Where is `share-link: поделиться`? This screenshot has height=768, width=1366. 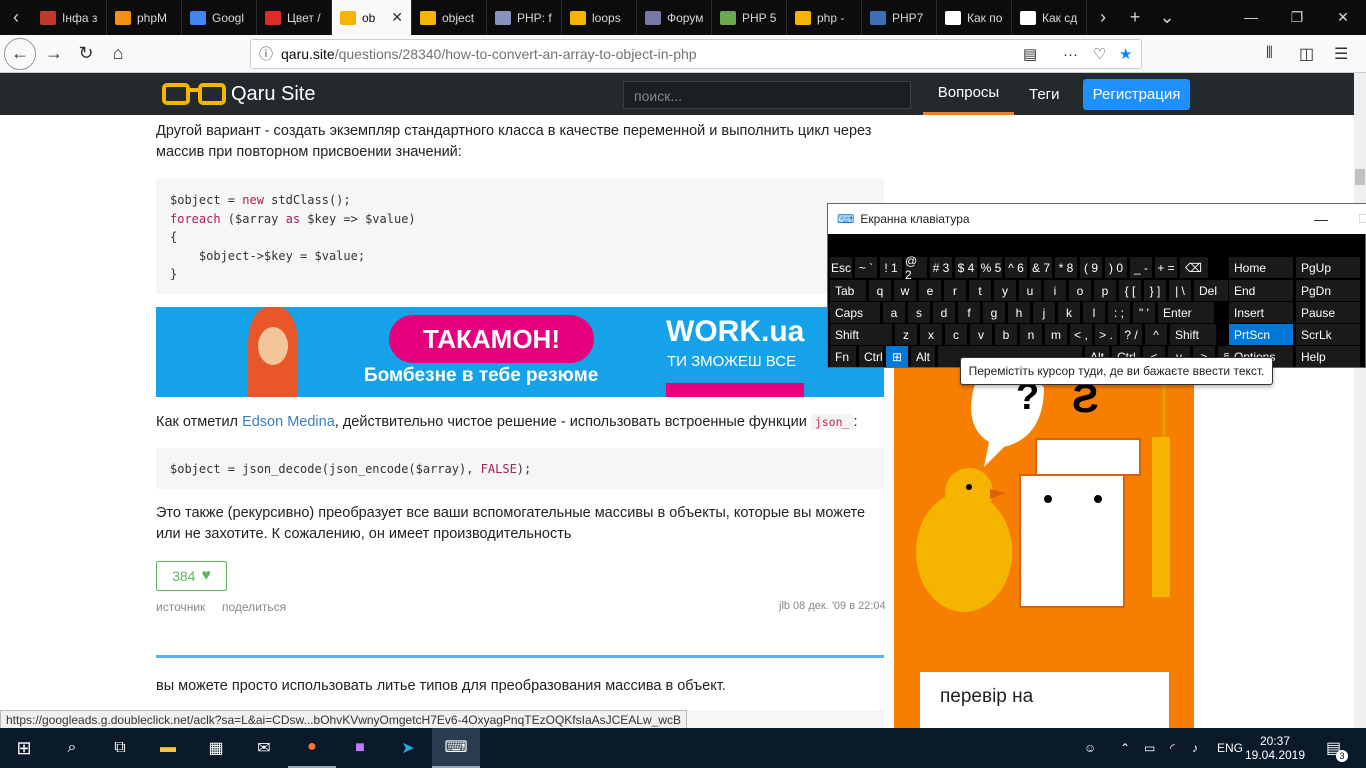 share-link: поделиться is located at coordinates (254, 607).